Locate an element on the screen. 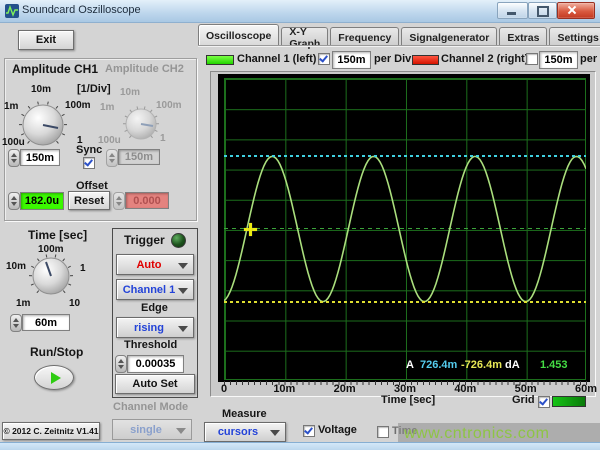  edge-label: Edge is located at coordinates (154, 308).